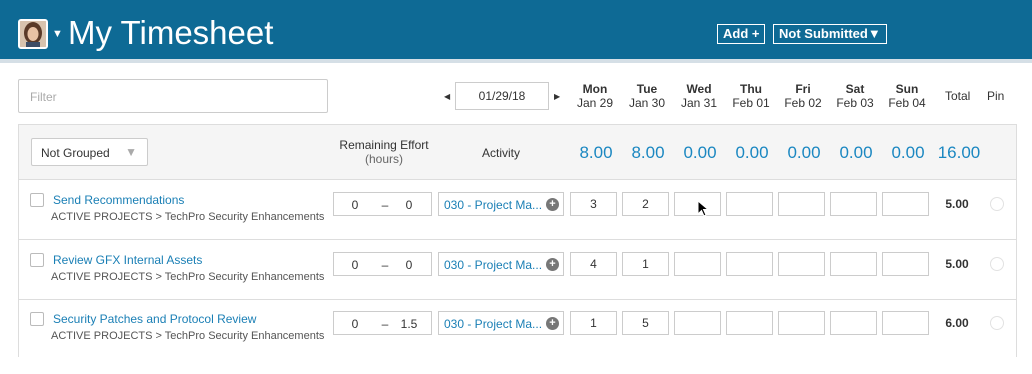  What do you see at coordinates (699, 89) in the screenshot?
I see `day-name: Wed` at bounding box center [699, 89].